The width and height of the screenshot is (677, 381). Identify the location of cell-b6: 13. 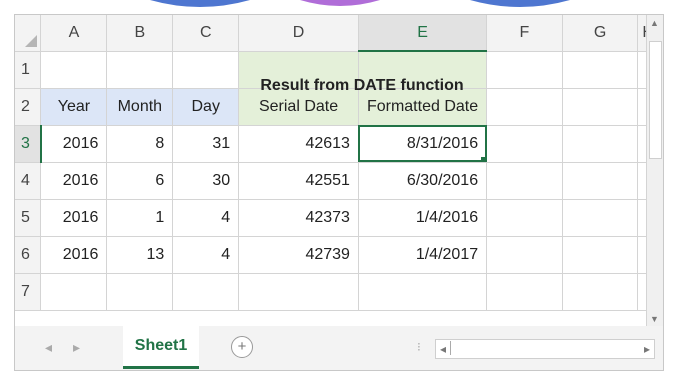
(140, 255).